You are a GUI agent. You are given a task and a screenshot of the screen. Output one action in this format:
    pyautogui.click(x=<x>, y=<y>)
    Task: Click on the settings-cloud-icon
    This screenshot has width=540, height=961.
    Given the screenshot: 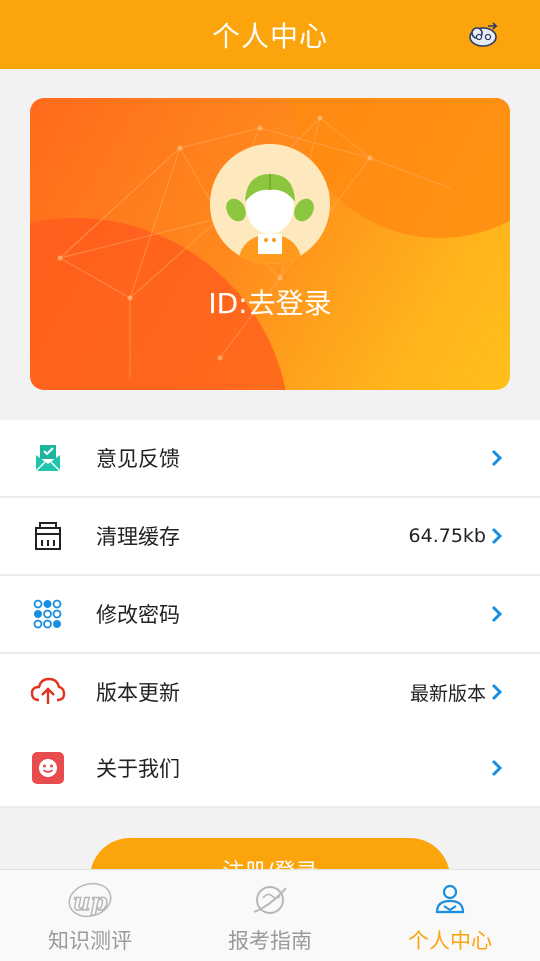 What is the action you would take?
    pyautogui.click(x=483, y=35)
    